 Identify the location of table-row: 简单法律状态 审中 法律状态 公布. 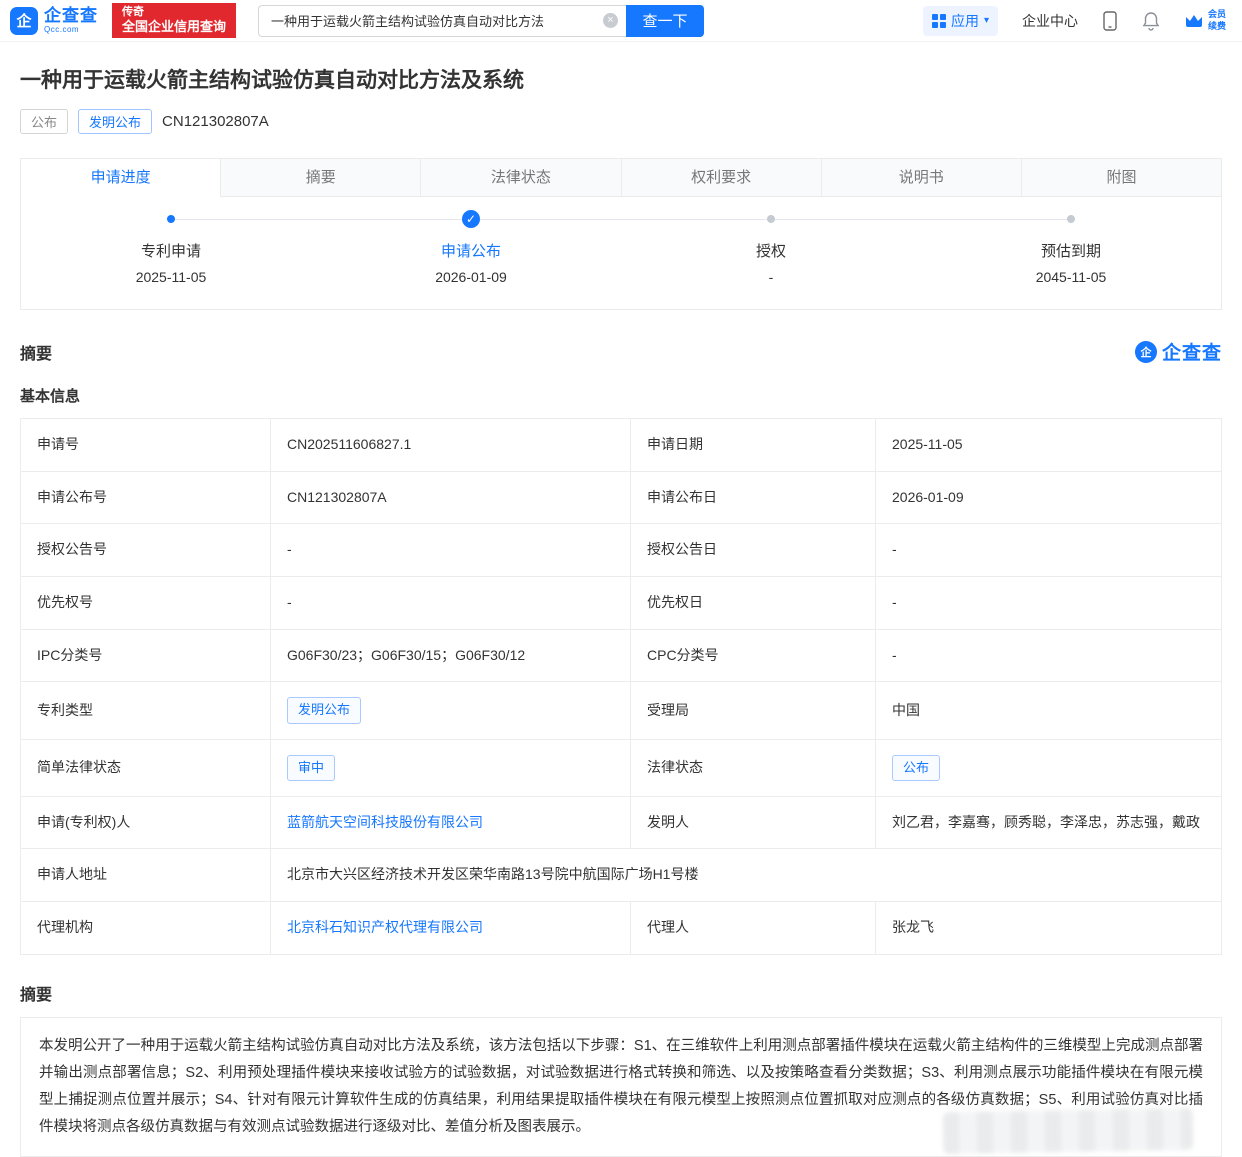
(621, 767).